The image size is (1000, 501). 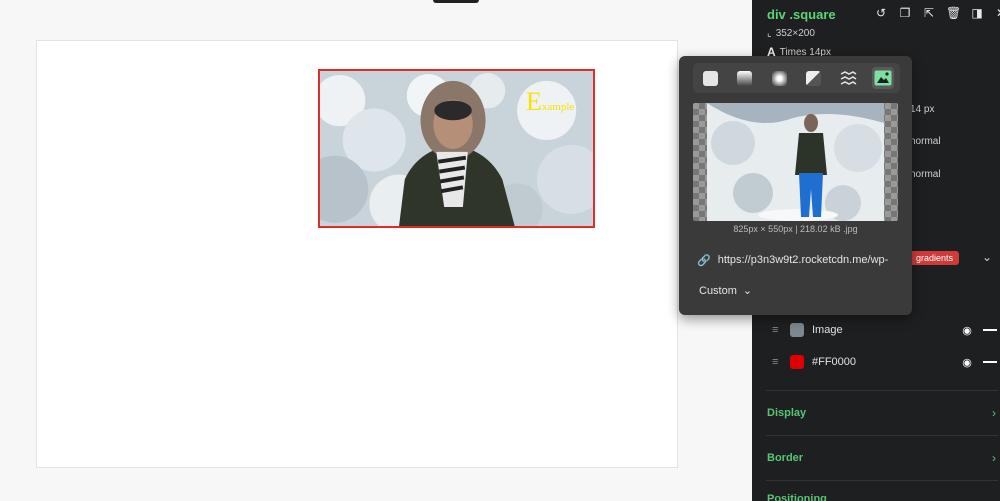 I want to click on dimensions-icon: ⌞, so click(x=769, y=33).